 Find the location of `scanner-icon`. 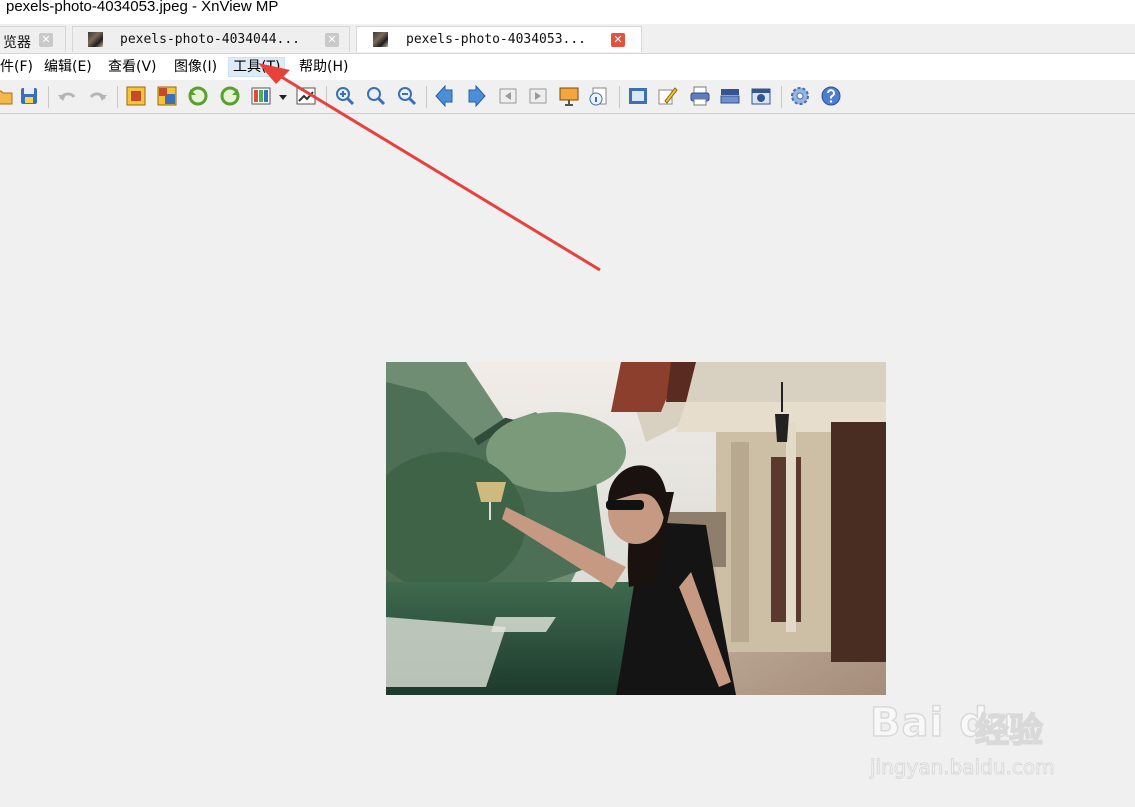

scanner-icon is located at coordinates (730, 96).